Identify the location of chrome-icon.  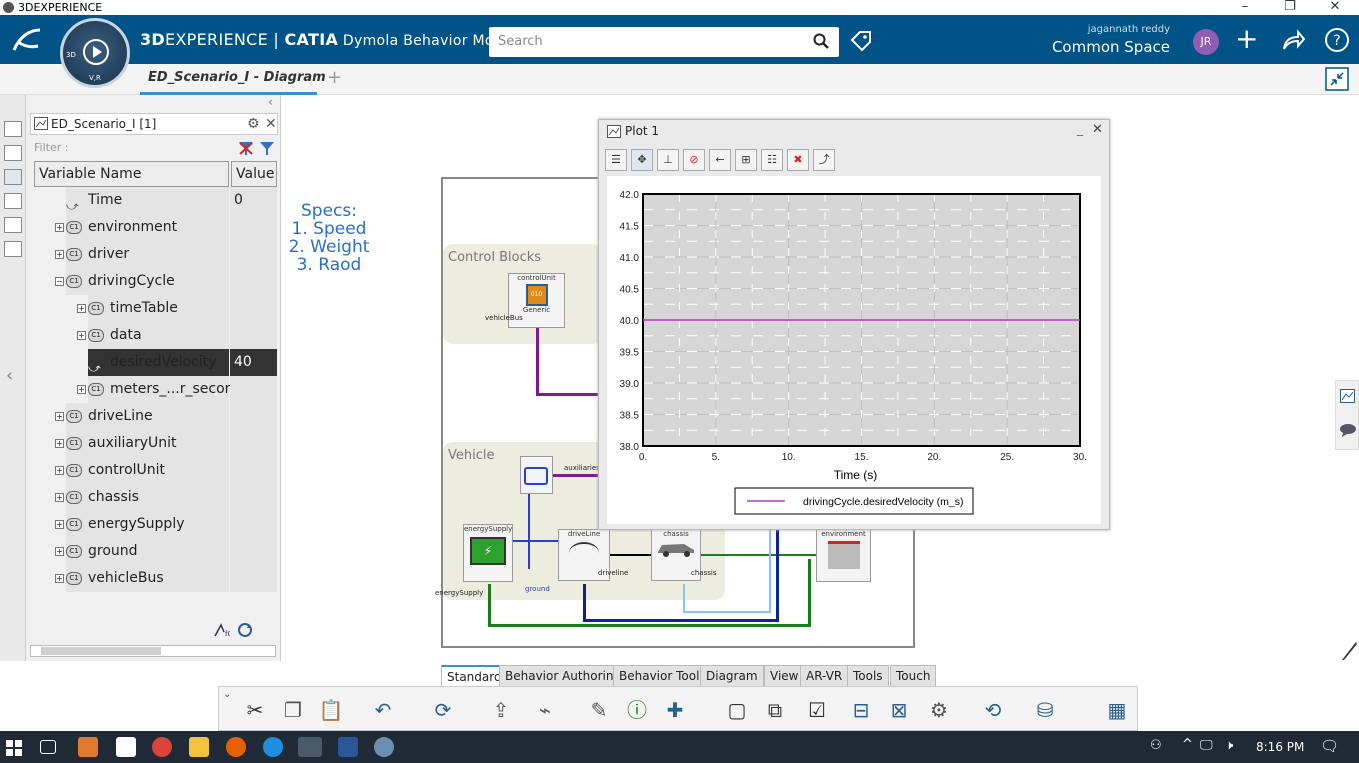
(162, 747).